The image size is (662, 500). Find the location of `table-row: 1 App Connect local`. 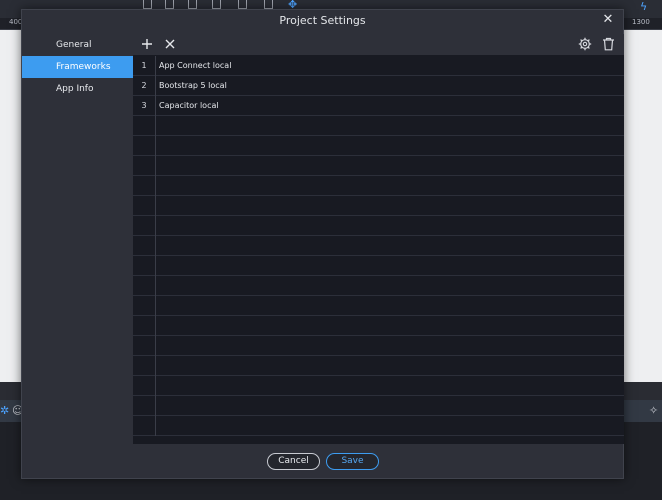

table-row: 1 App Connect local is located at coordinates (378, 66).